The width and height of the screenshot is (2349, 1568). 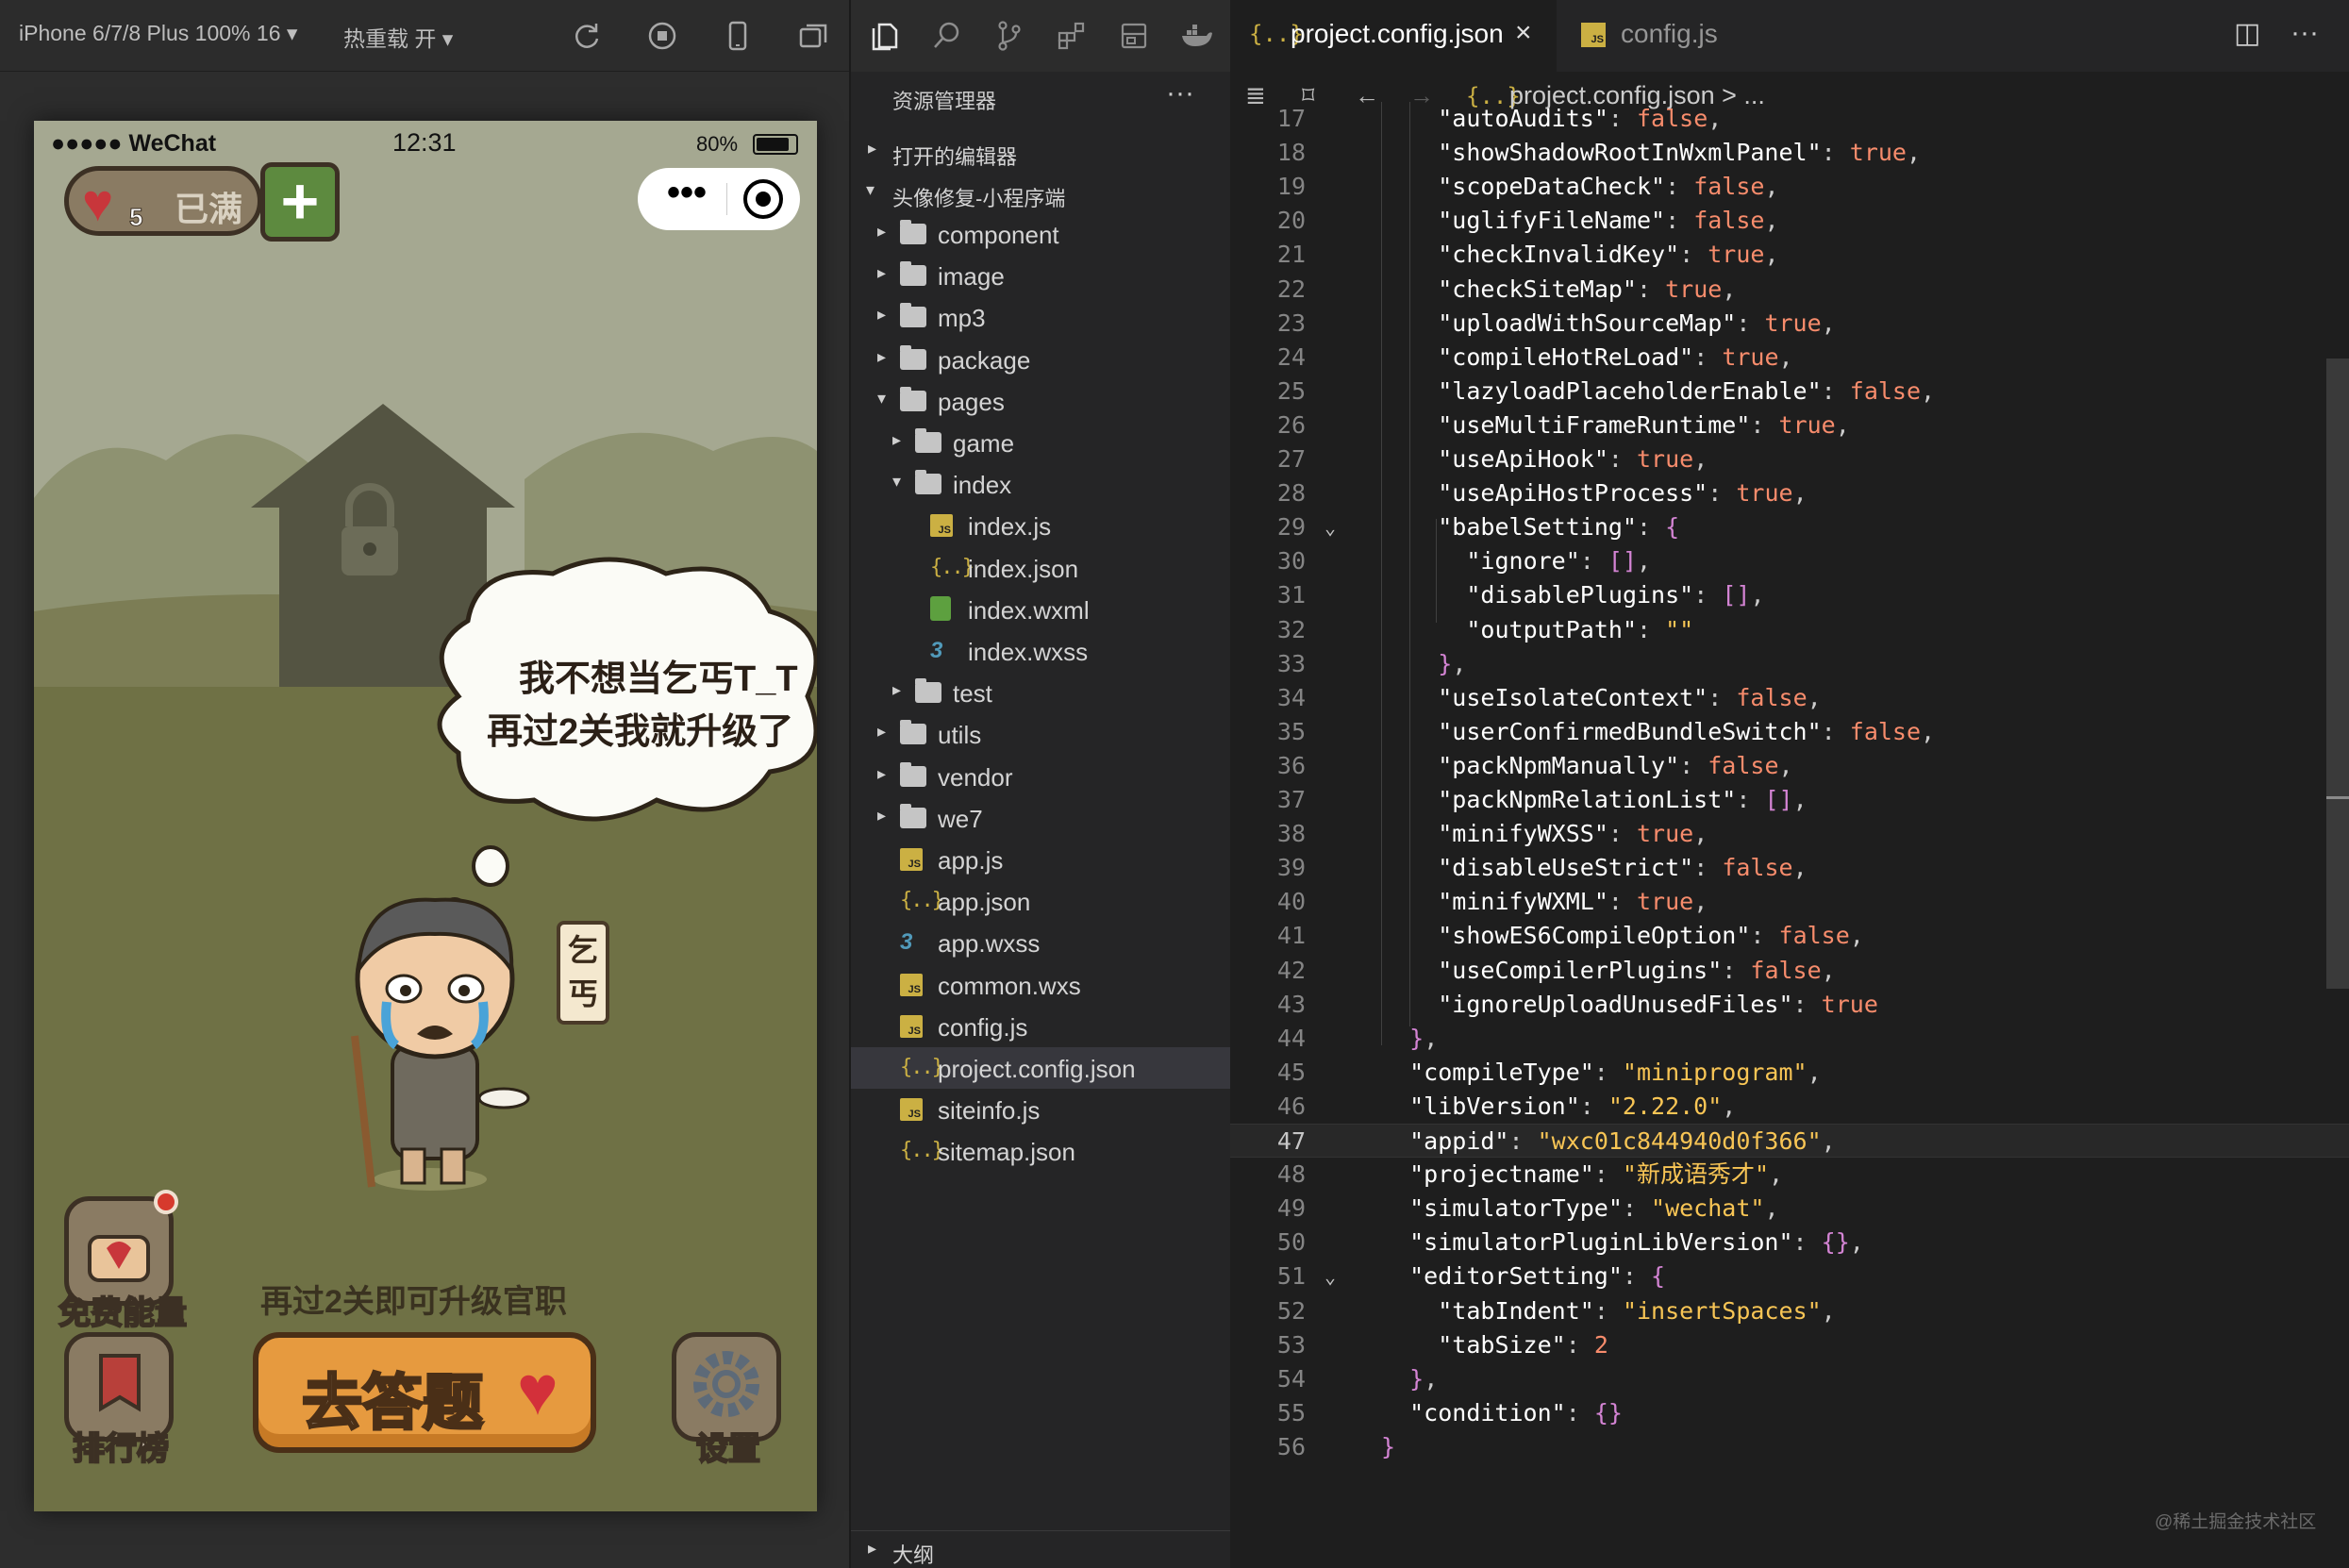 I want to click on stop-icon, so click(x=662, y=36).